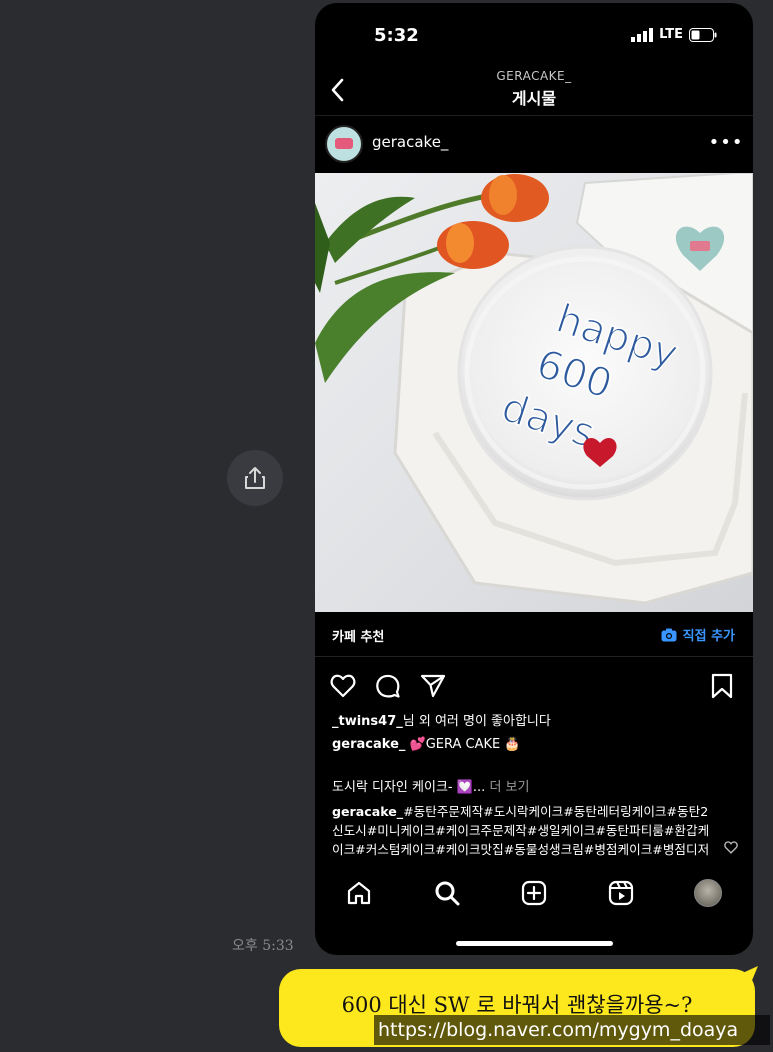  I want to click on post-actions, so click(534, 687).